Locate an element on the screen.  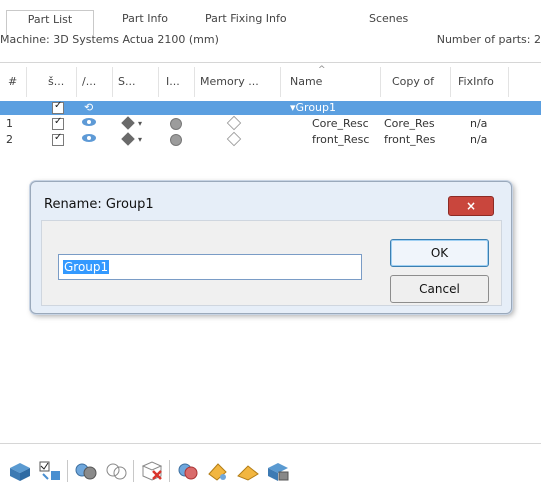
tab-scenes: Scenes is located at coordinates (388, 21).